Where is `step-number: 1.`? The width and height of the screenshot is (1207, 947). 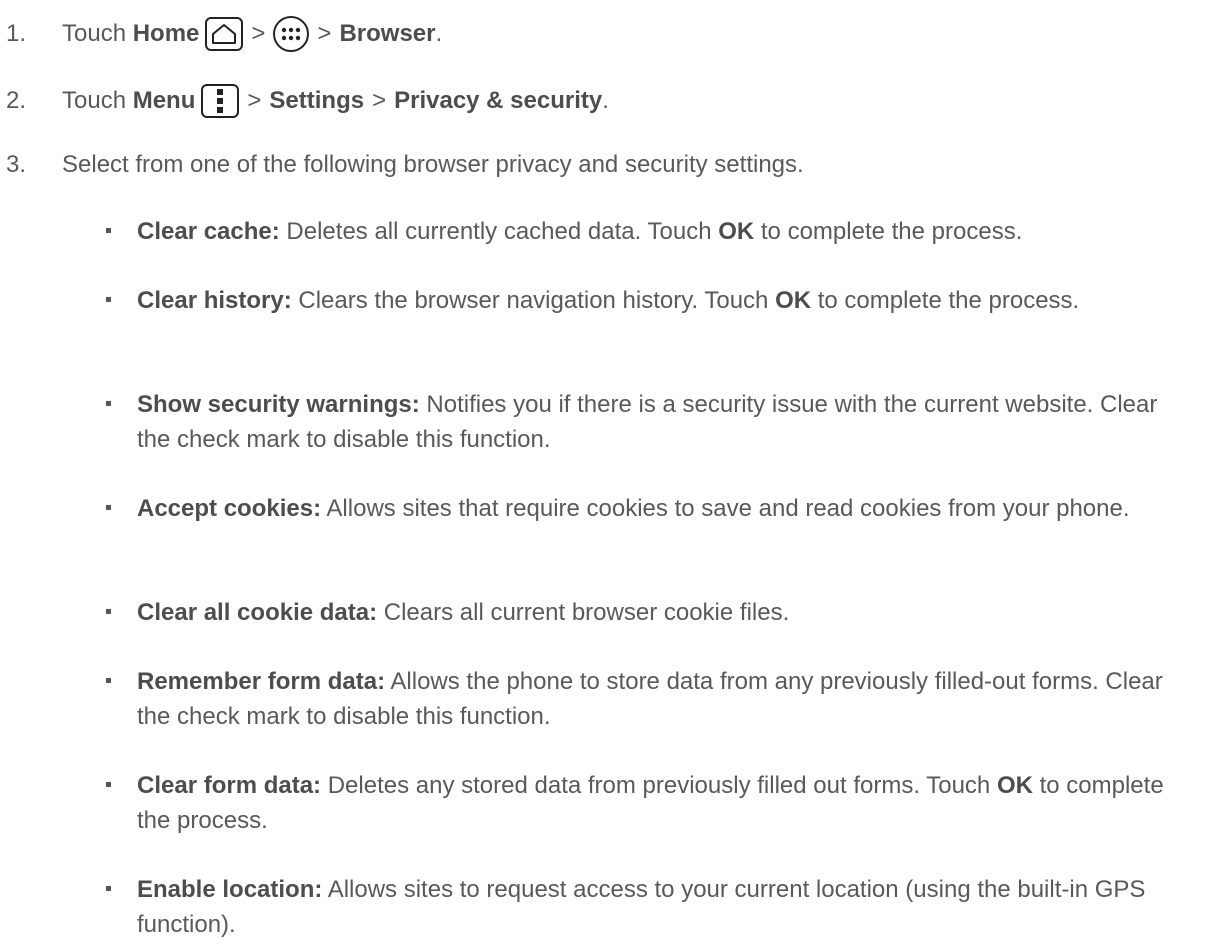 step-number: 1. is located at coordinates (16, 33).